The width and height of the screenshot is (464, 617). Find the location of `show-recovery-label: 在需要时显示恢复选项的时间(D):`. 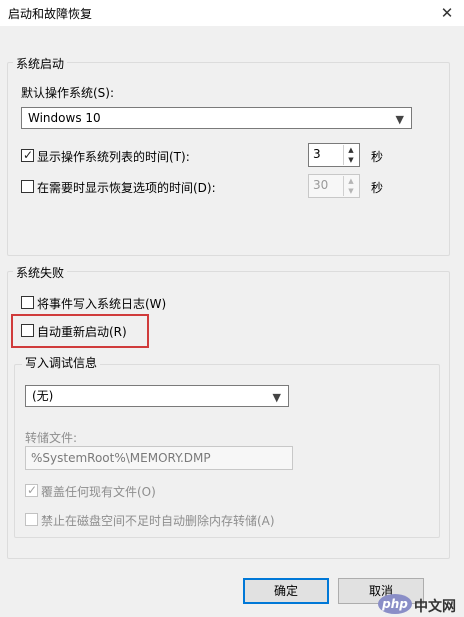

show-recovery-label: 在需要时显示恢复选项的时间(D): is located at coordinates (126, 188).